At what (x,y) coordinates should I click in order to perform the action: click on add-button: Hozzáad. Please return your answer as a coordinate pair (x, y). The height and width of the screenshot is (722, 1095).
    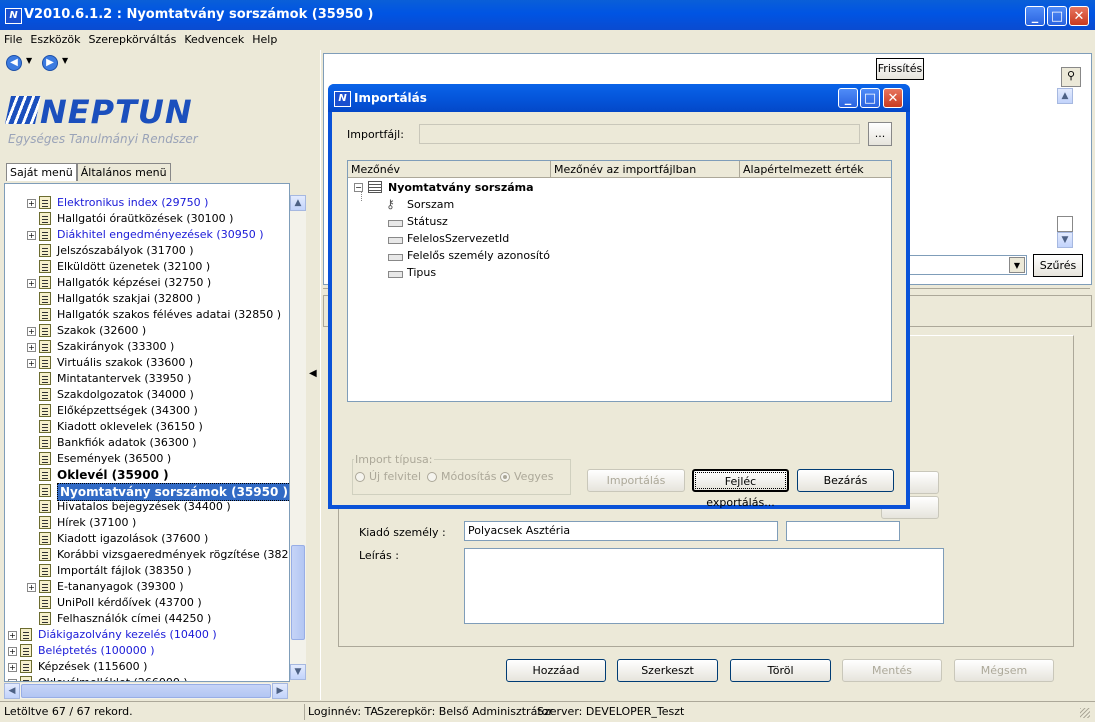
    Looking at the image, I should click on (556, 670).